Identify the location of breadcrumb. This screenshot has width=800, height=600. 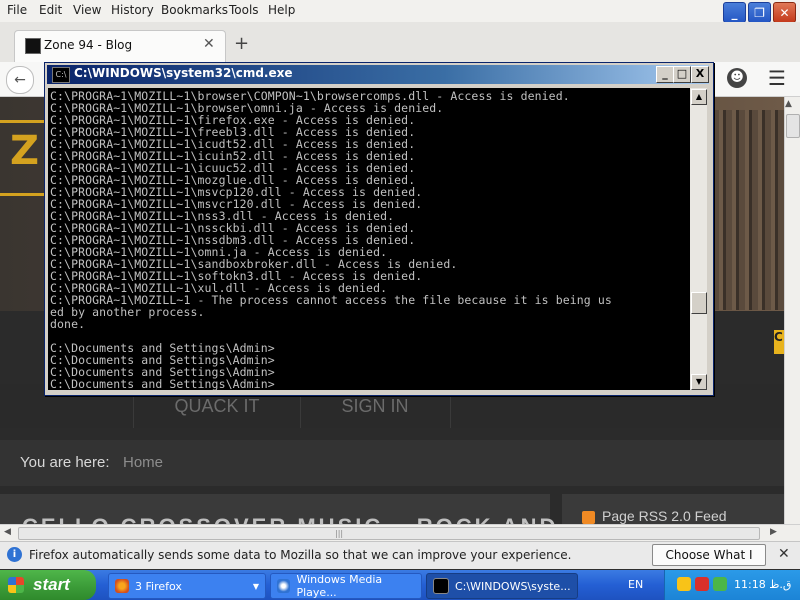
(392, 463).